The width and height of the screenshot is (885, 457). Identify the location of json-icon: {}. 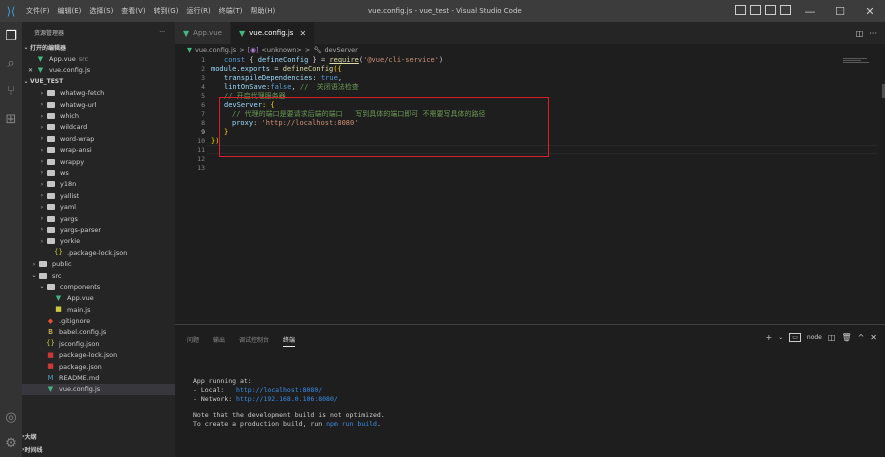
(58, 252).